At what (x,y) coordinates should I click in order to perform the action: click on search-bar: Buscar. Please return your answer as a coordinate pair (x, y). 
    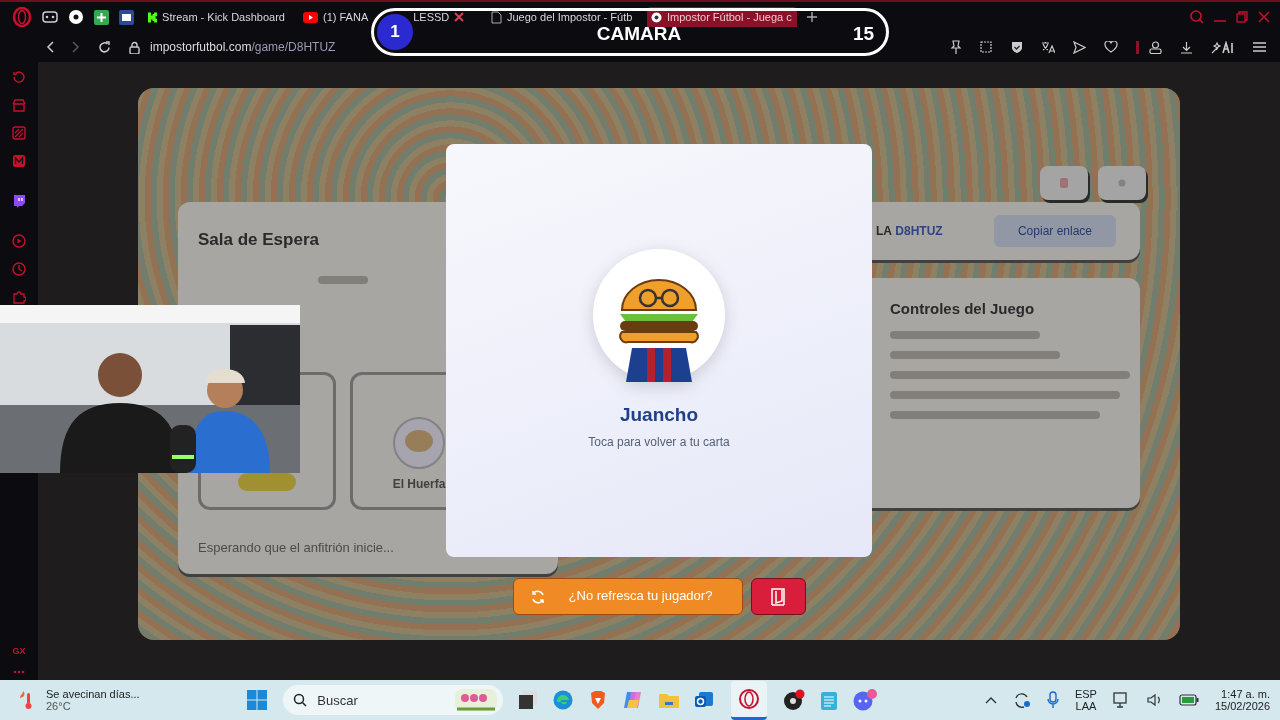
    Looking at the image, I should click on (393, 700).